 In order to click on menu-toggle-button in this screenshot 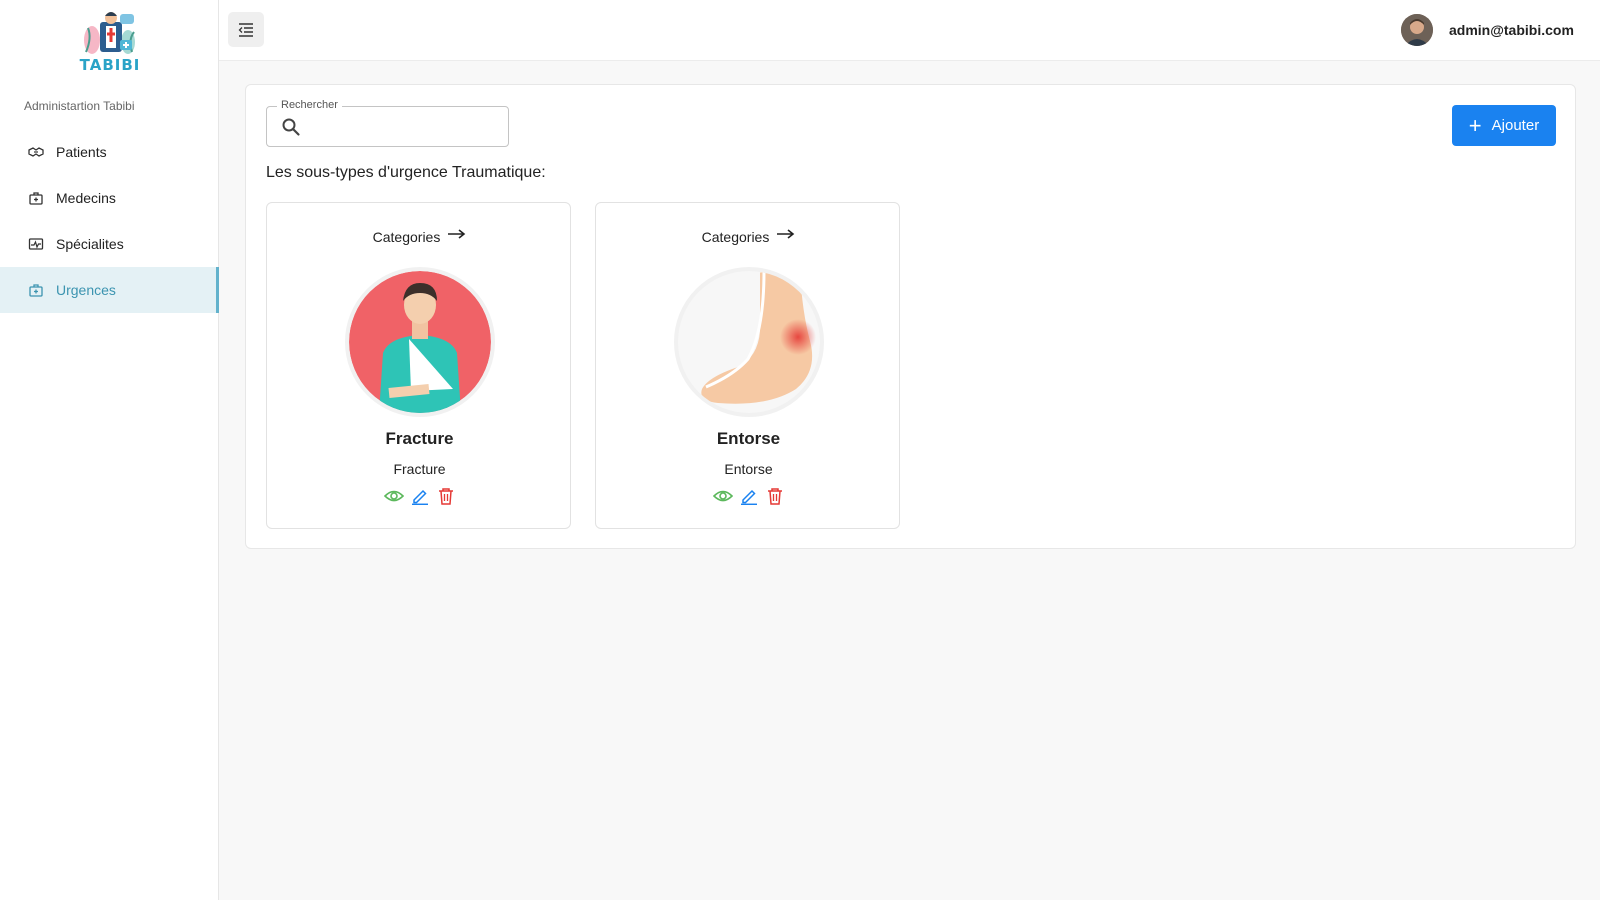, I will do `click(246, 29)`.